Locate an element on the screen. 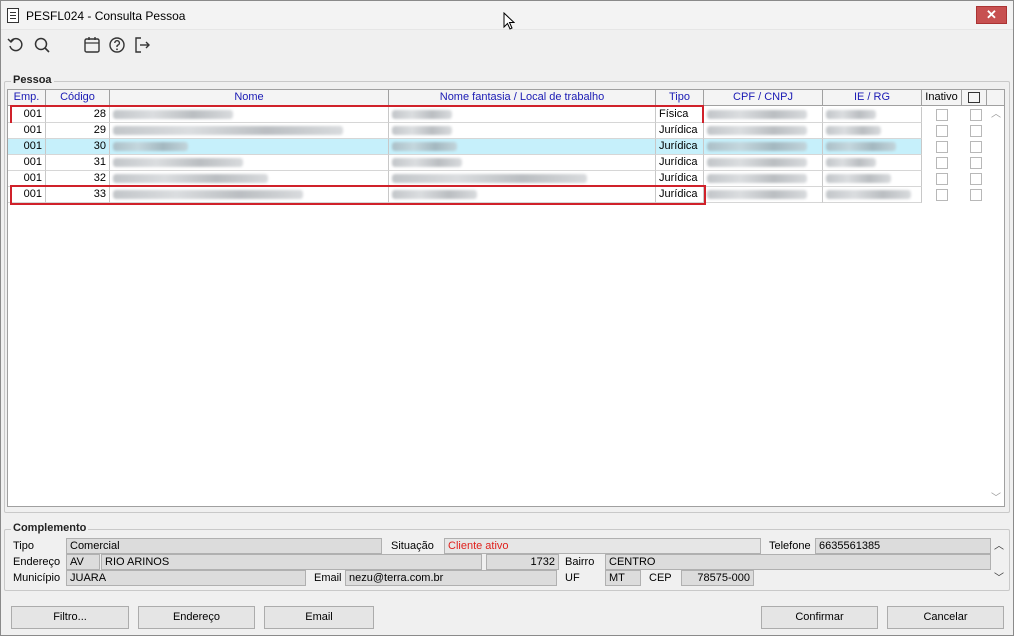 This screenshot has width=1014, height=636. cell-codigo: 31 is located at coordinates (78, 163).